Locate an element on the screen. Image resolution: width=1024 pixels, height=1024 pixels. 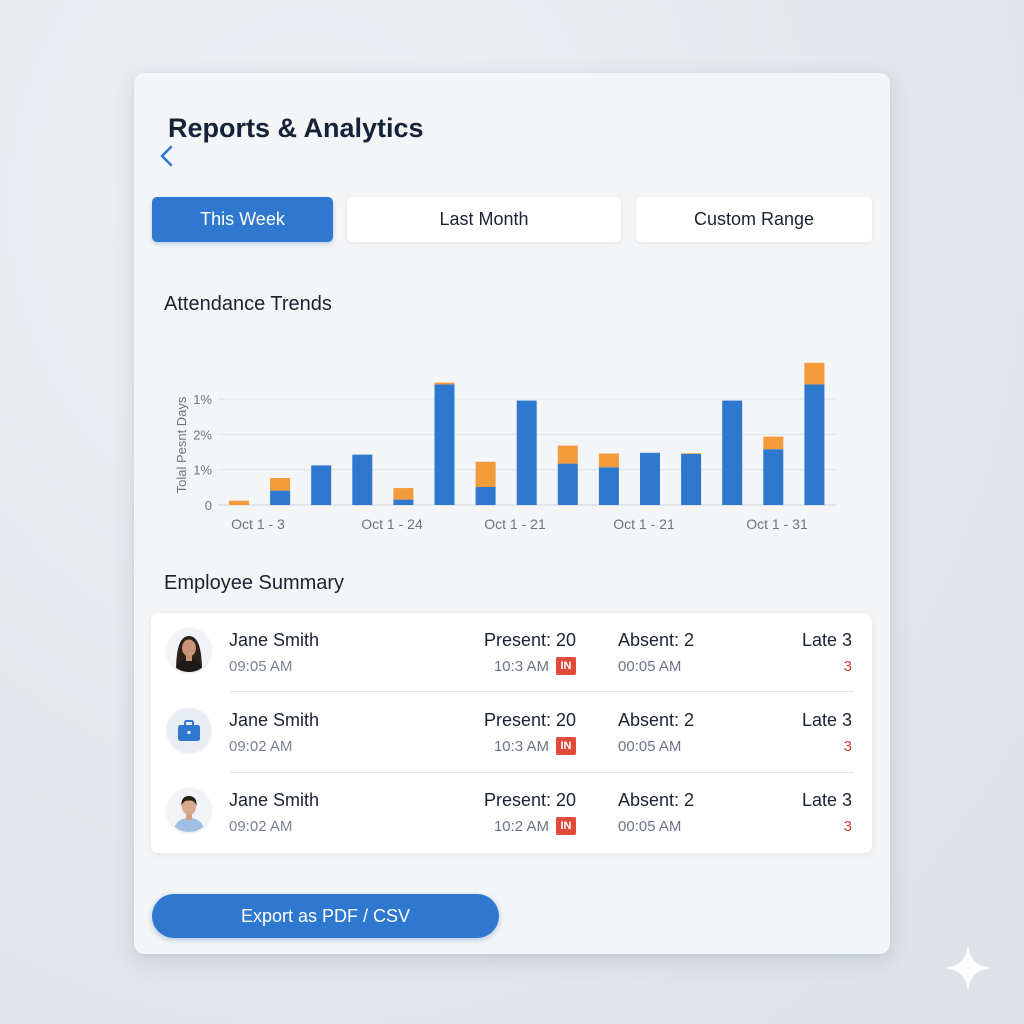
x-tick-label: Oct 1 - 31 is located at coordinates (777, 524).